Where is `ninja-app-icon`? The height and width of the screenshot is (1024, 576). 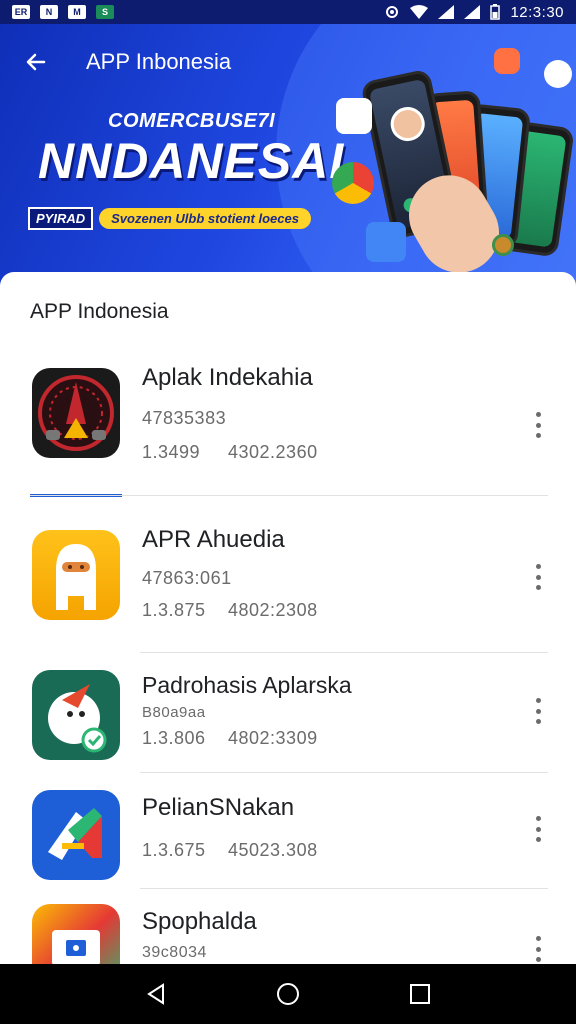 ninja-app-icon is located at coordinates (76, 575).